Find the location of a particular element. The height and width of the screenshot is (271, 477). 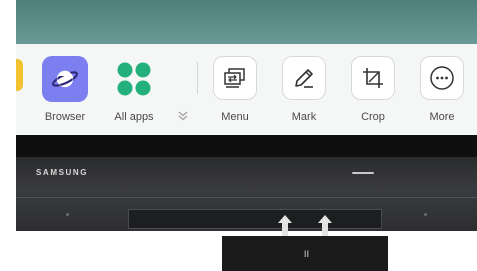

stand-mount-slot is located at coordinates (255, 219).